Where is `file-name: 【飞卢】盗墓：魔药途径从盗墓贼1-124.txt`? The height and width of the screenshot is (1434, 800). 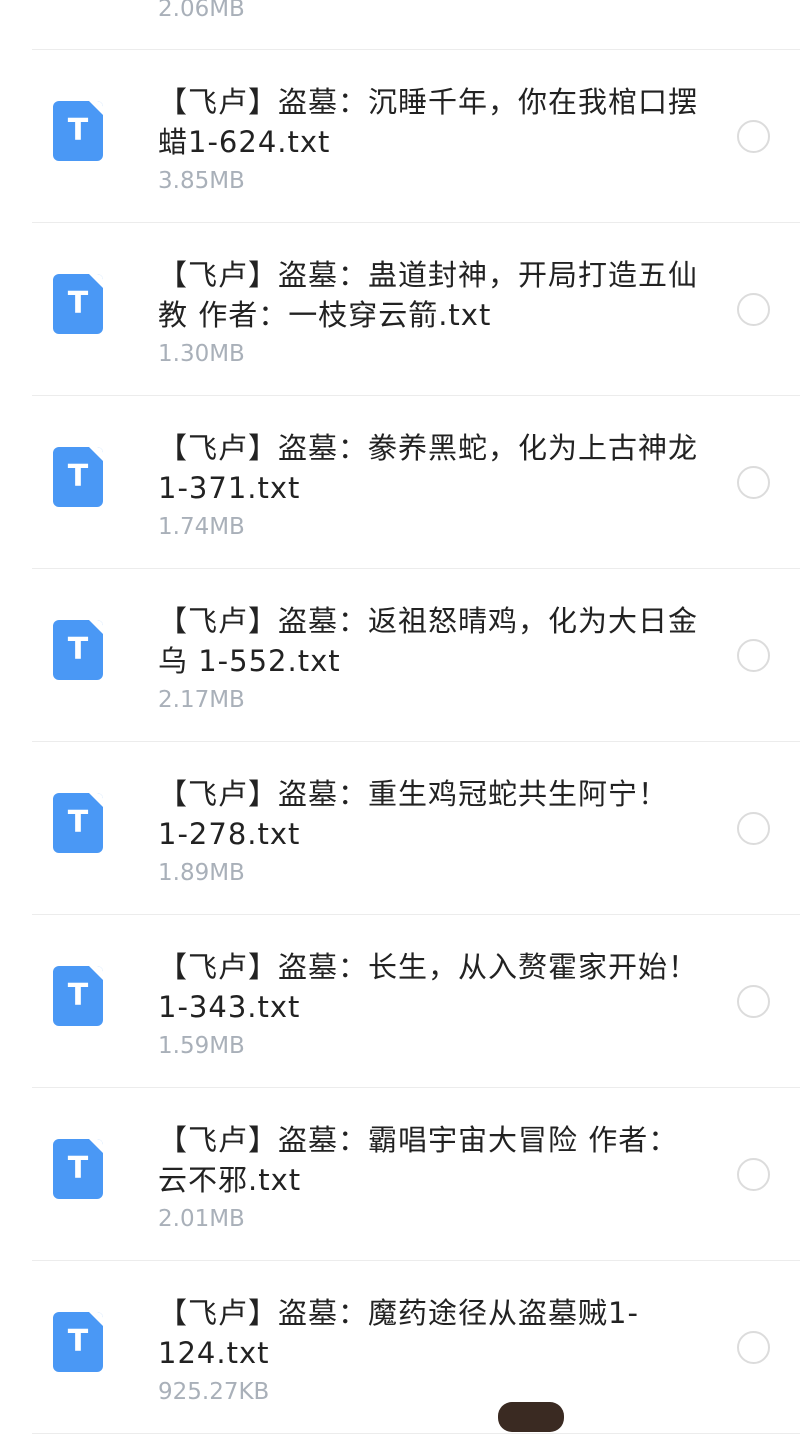
file-name: 【飞卢】盗墓：魔药途径从盗墓贼1-124.txt is located at coordinates (398, 1333).